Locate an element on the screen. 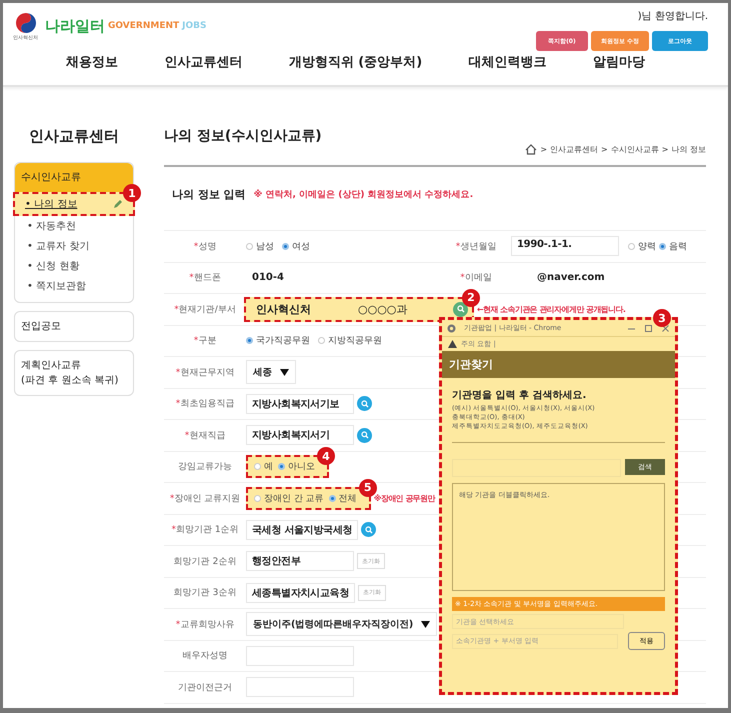 The height and width of the screenshot is (713, 731). field-label: 배우자성명 is located at coordinates (205, 656).